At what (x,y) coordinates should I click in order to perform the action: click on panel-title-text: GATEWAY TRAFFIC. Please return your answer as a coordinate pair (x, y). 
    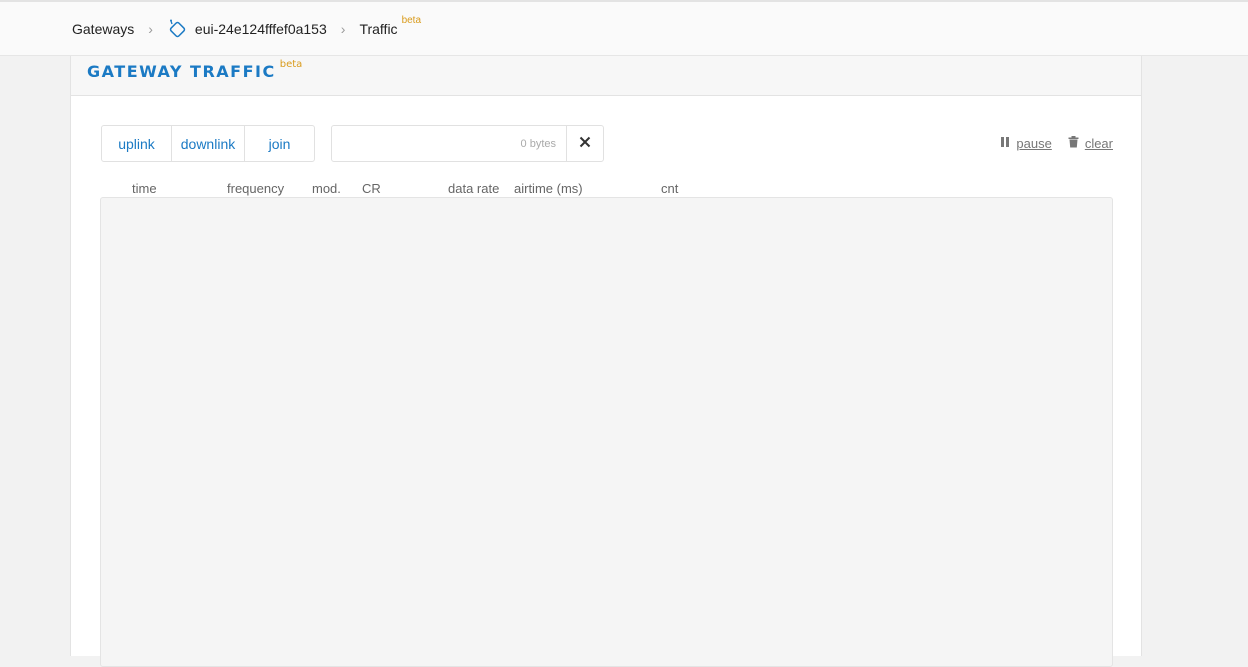
    Looking at the image, I should click on (181, 71).